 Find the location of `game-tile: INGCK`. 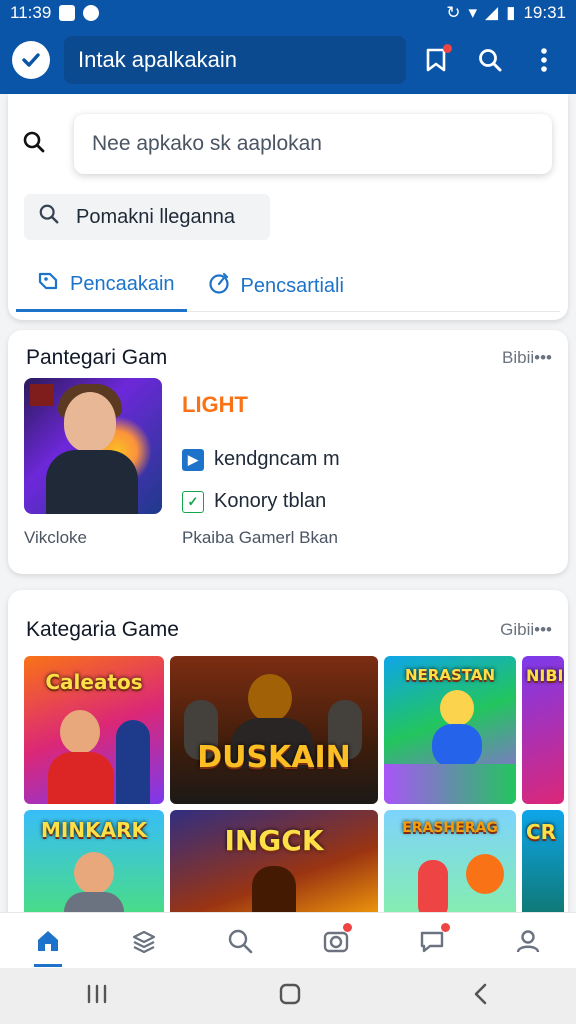

game-tile: INGCK is located at coordinates (274, 865).